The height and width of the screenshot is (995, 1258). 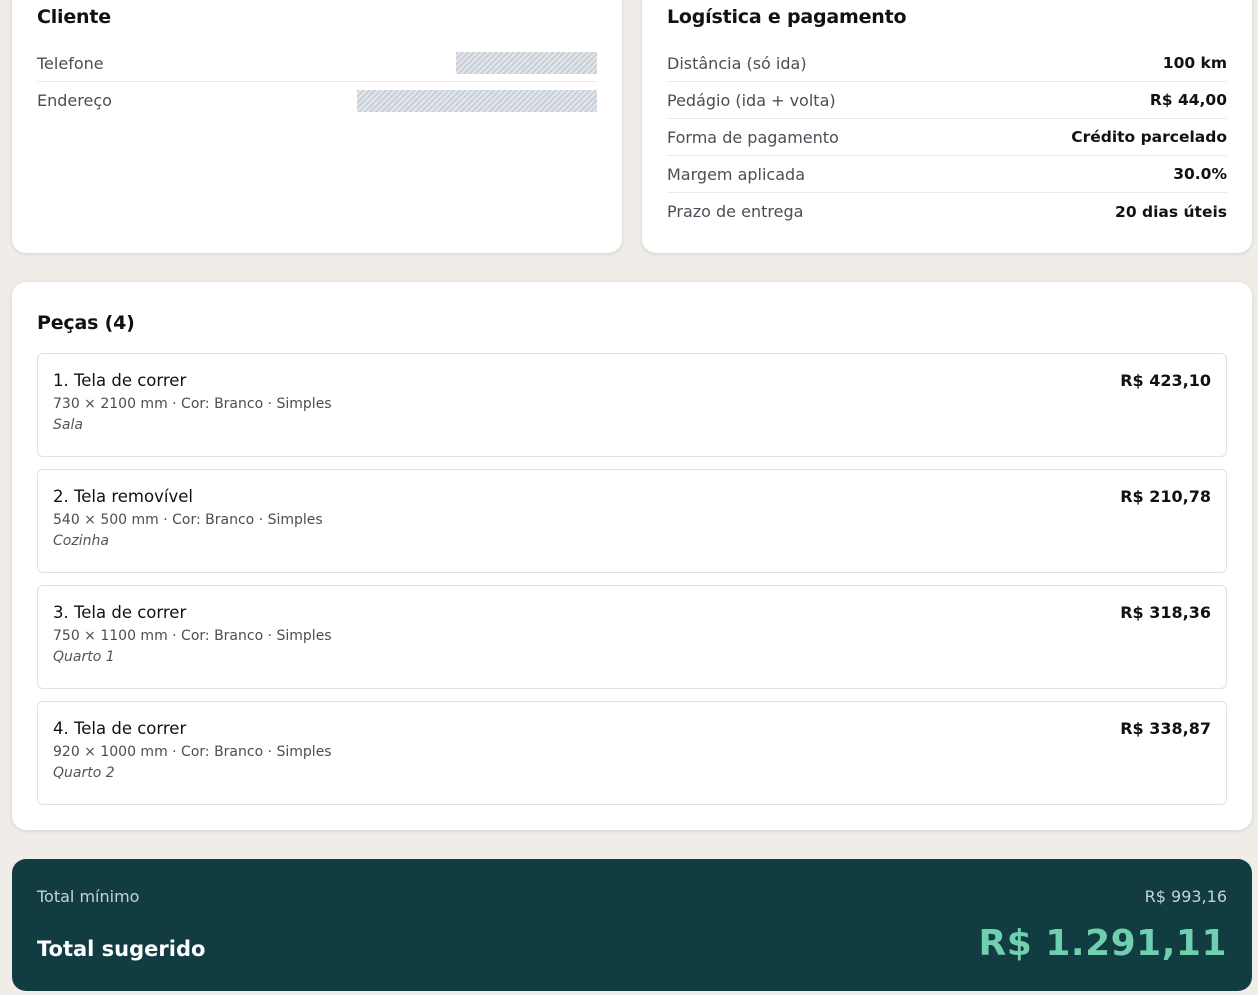 What do you see at coordinates (736, 174) in the screenshot?
I see `margin-label: Margem aplicada` at bounding box center [736, 174].